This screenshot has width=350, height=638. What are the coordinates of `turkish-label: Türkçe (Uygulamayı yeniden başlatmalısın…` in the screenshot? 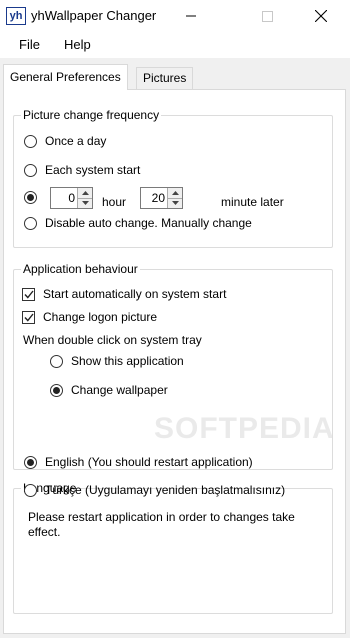 It's located at (165, 490).